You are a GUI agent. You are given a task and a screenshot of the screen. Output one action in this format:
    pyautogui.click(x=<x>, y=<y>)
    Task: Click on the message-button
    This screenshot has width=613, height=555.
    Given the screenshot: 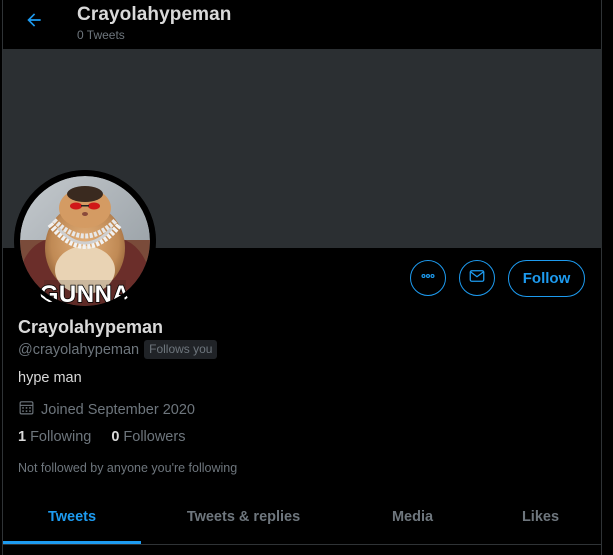 What is the action you would take?
    pyautogui.click(x=477, y=278)
    